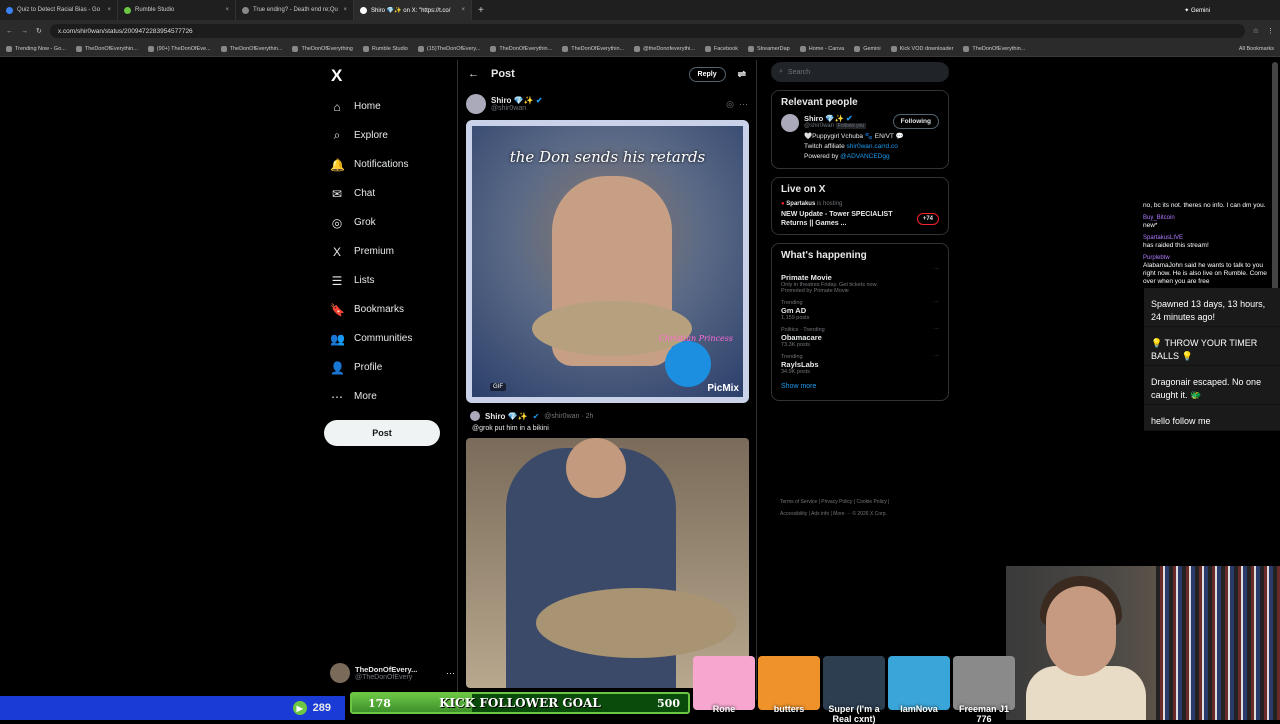  Describe the element at coordinates (392, 673) in the screenshot. I see `account-switcher: TheDonOfEvery... @TheDonOfEvery ⋯` at that location.